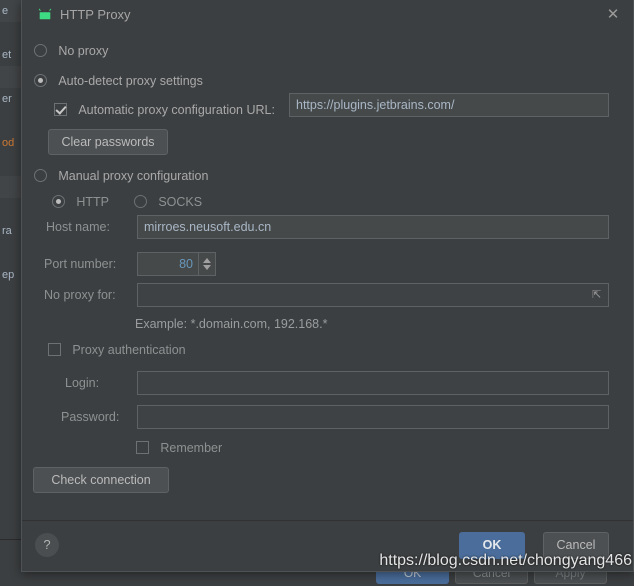  I want to click on settings-category-tree: e et er od ra ep, so click(11, 270).